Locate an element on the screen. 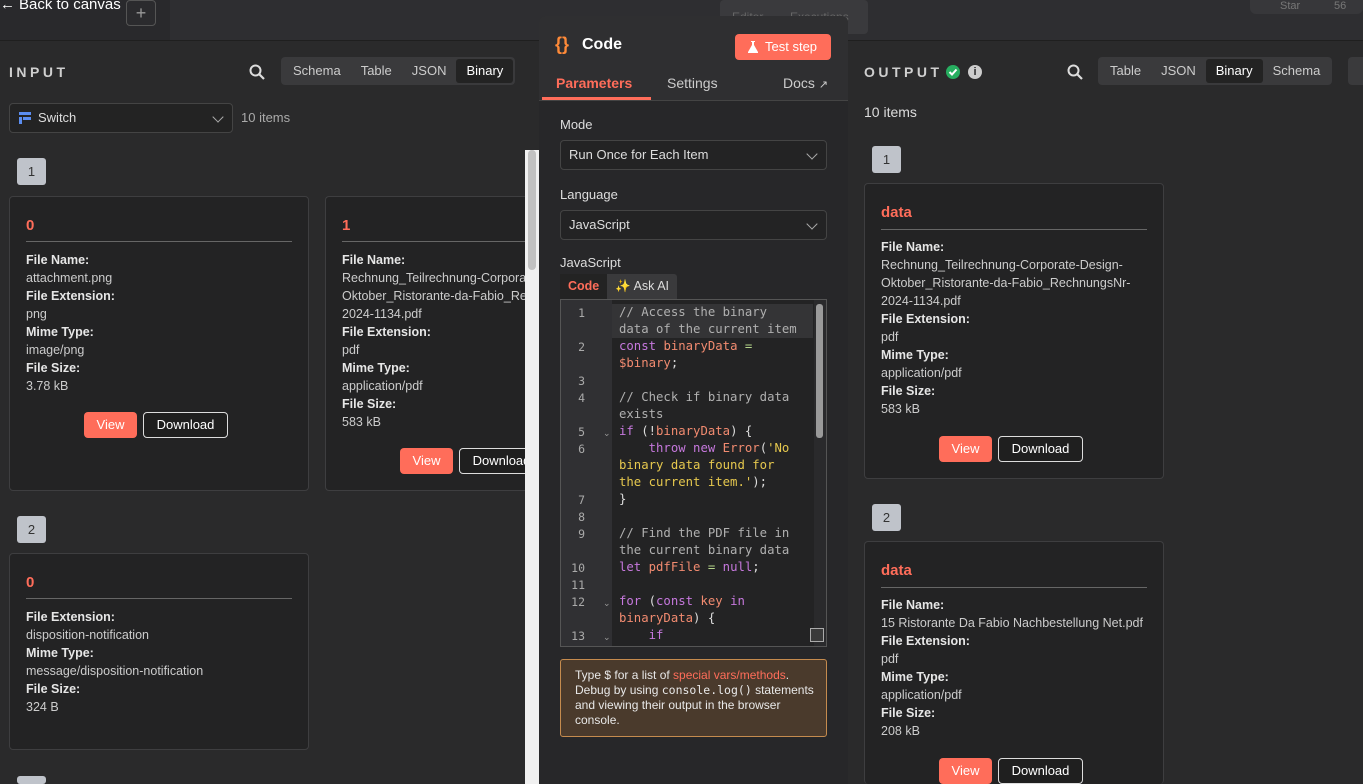 Image resolution: width=1363 pixels, height=784 pixels. output-title: OUTPUT is located at coordinates (903, 72).